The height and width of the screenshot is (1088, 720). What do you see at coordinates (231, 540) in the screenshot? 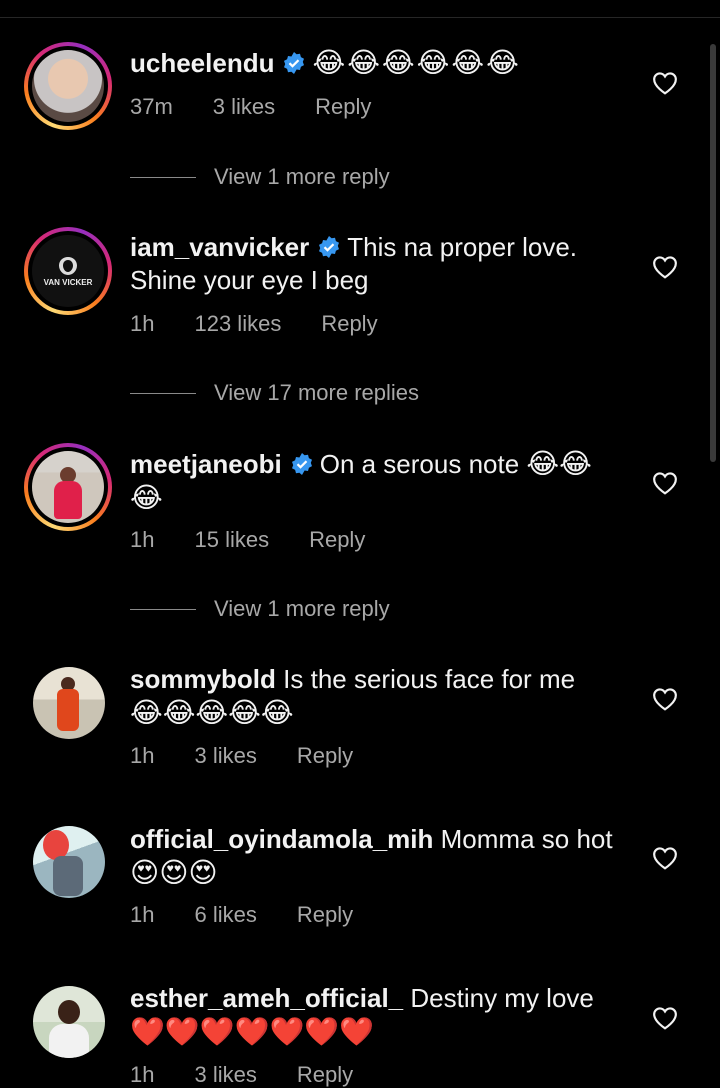
I see `likes-count: 15 likes` at bounding box center [231, 540].